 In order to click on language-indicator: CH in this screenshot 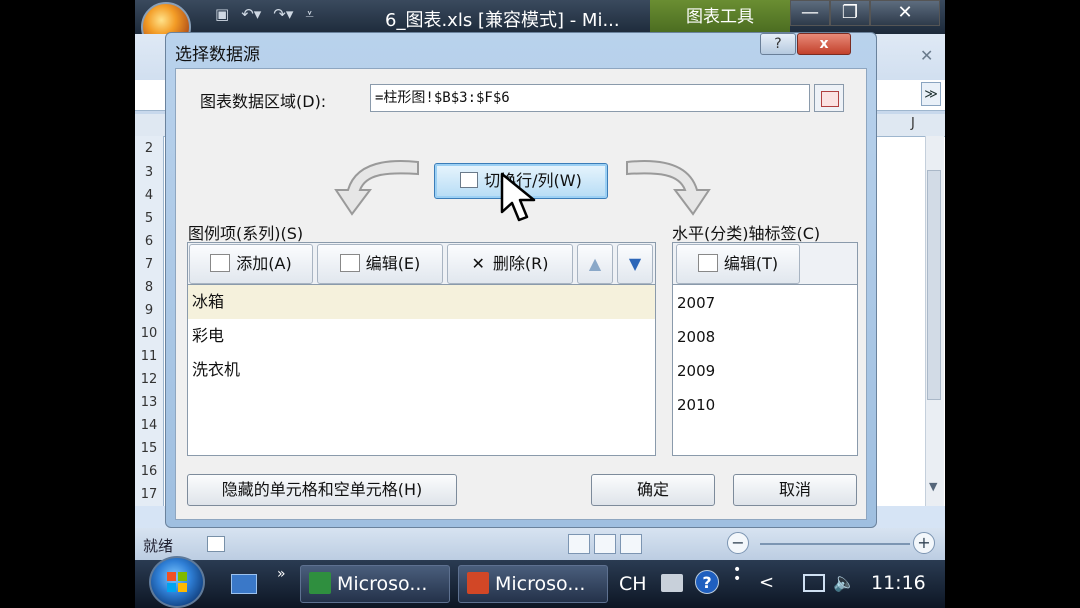, I will do `click(633, 584)`.